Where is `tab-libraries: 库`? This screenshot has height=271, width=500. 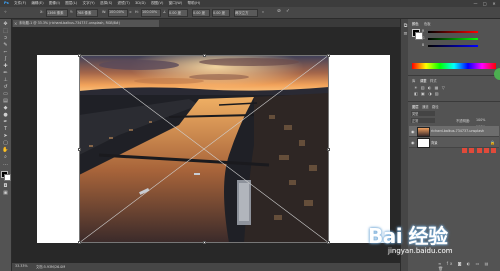 tab-libraries: 库 is located at coordinates (413, 80).